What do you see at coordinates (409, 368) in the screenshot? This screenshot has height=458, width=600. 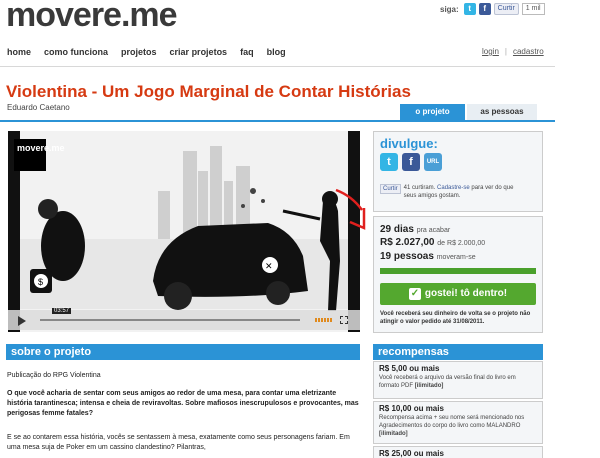 I see `reward-price: R$ 5,00 ou mais` at bounding box center [409, 368].